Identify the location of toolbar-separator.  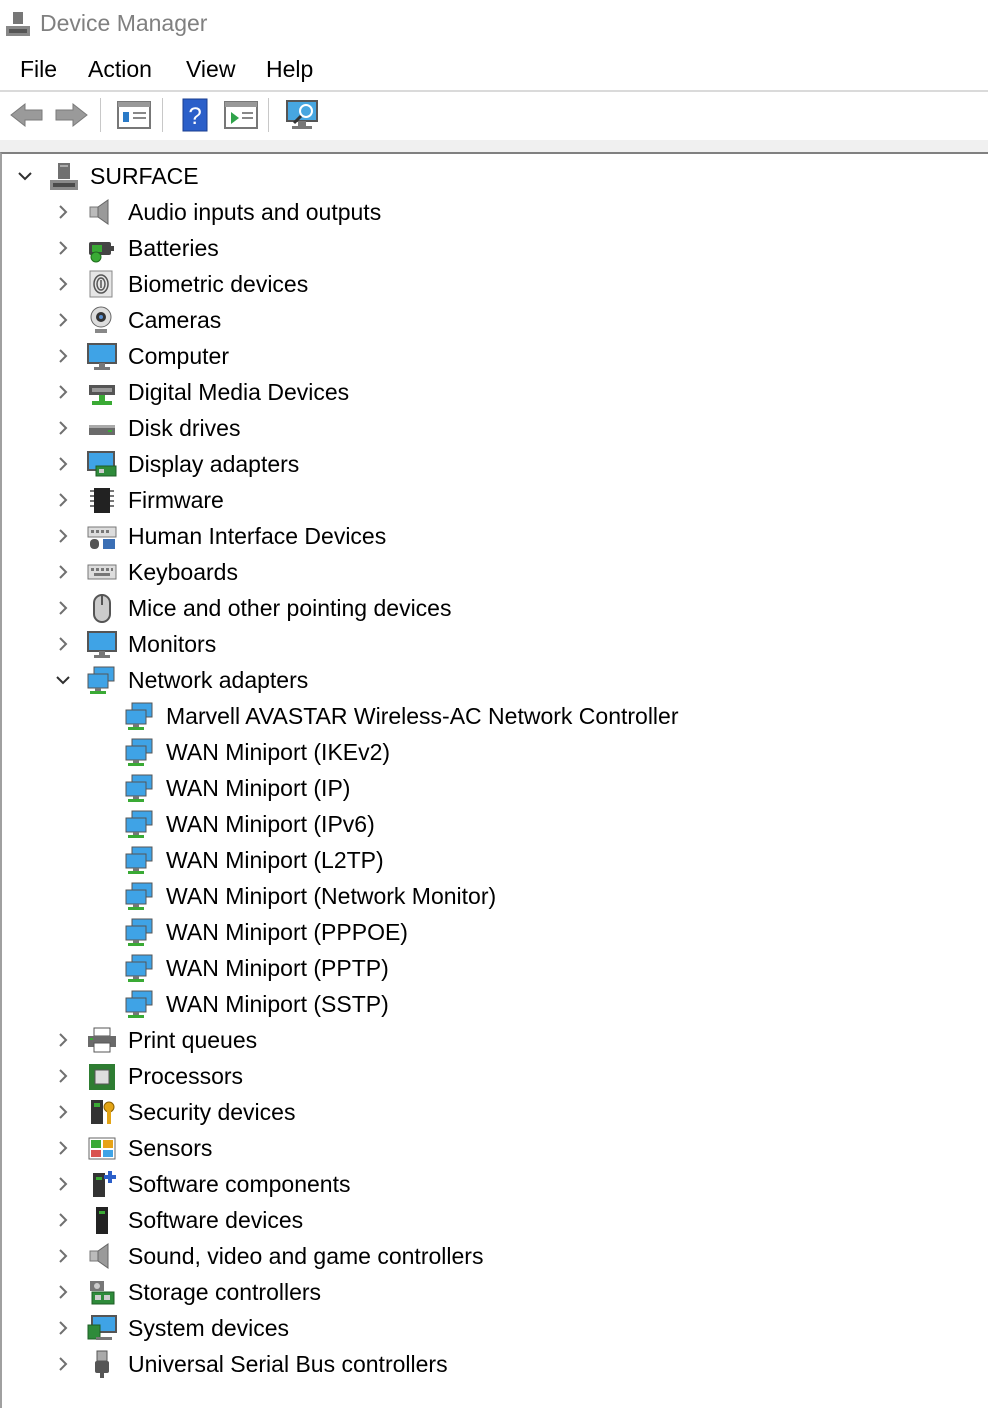
(268, 115).